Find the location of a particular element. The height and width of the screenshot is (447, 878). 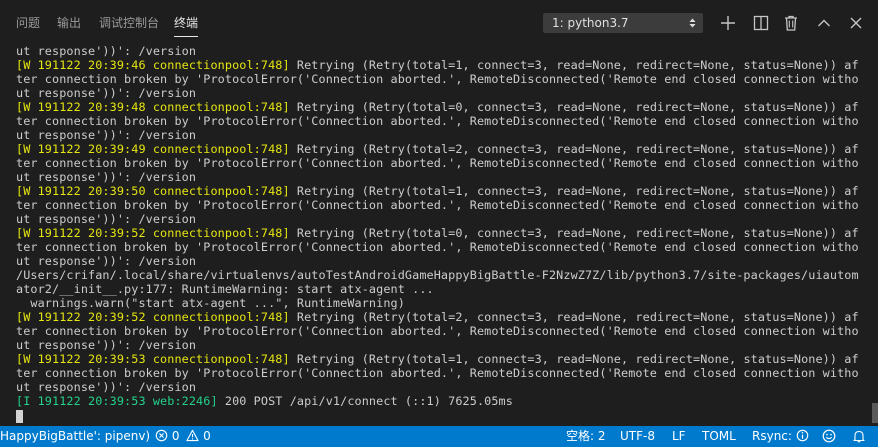

warning-count: 0 is located at coordinates (207, 436).